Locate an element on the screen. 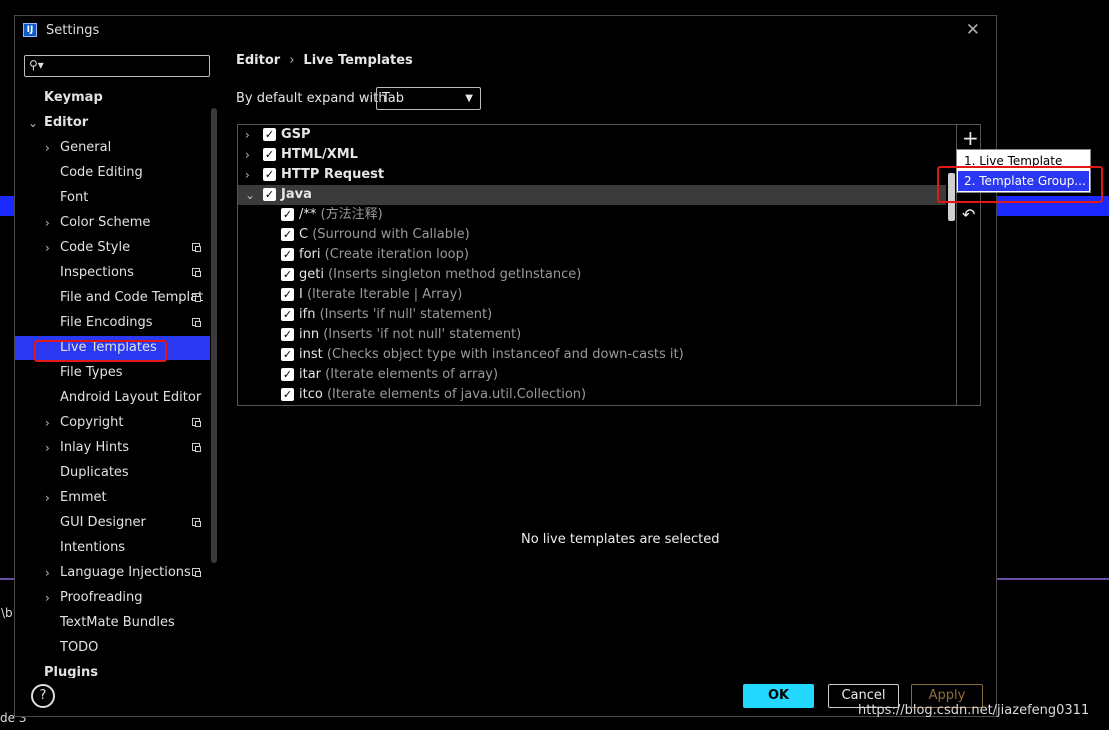  sidebar-item-code-style: › Code Style is located at coordinates (112, 248).